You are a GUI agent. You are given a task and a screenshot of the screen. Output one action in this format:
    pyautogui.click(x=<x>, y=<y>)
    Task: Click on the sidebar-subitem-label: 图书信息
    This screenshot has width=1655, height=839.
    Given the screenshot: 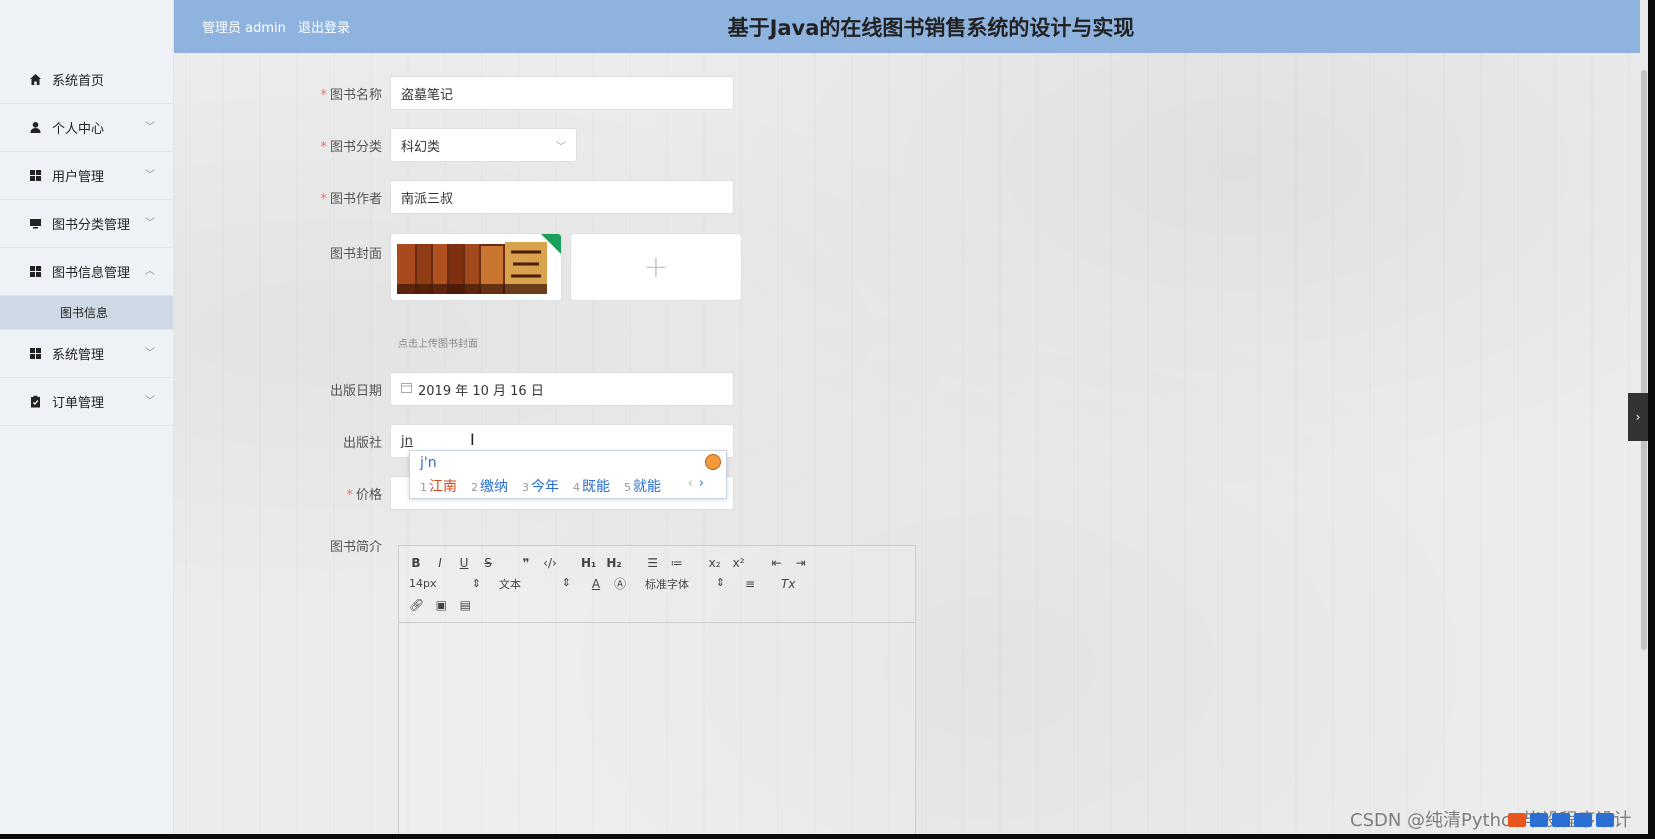 What is the action you would take?
    pyautogui.click(x=84, y=313)
    